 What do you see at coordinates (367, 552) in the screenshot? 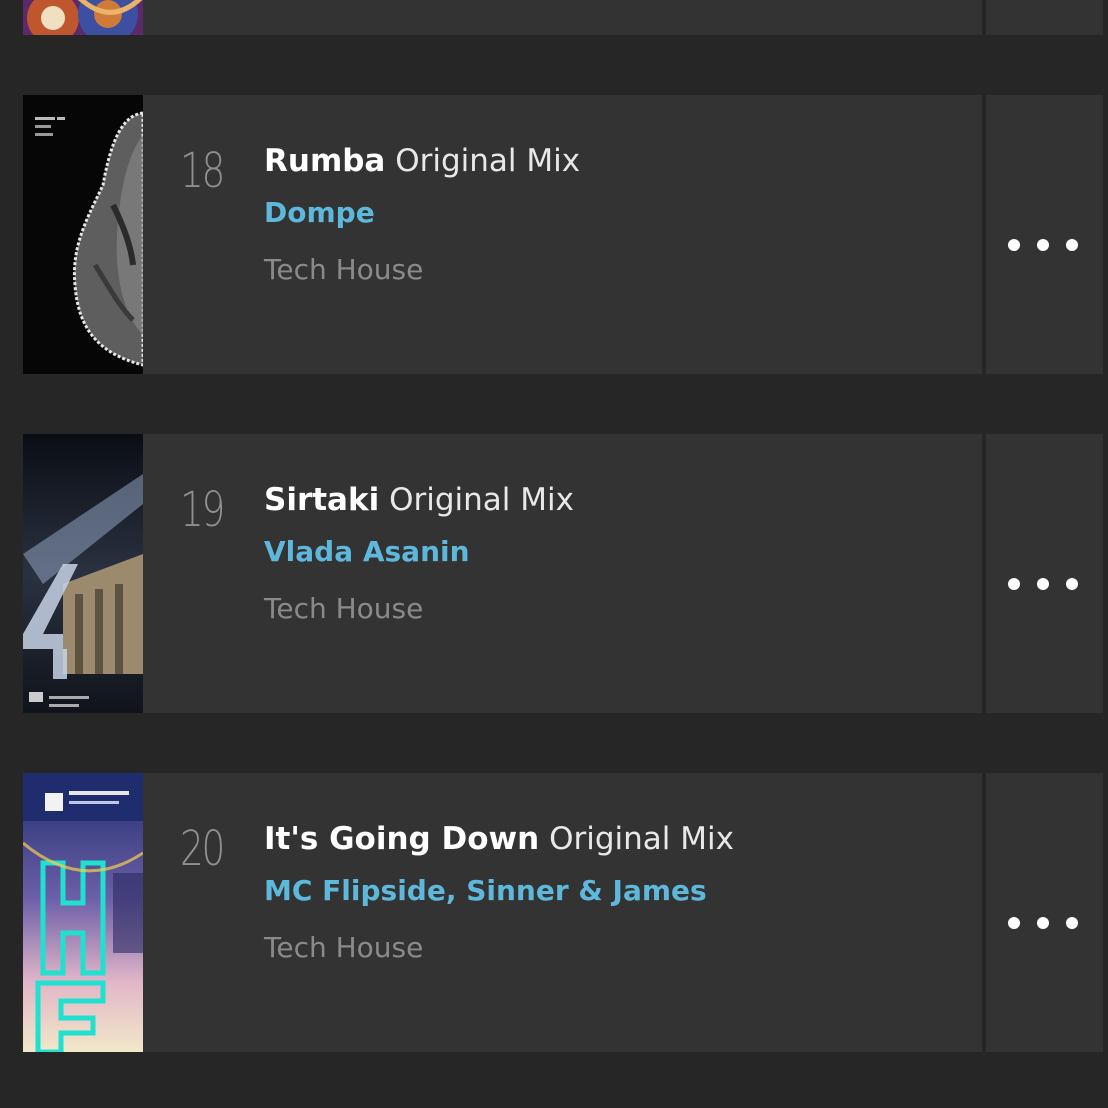
I see `track-artist-link: Vlada Asanin` at bounding box center [367, 552].